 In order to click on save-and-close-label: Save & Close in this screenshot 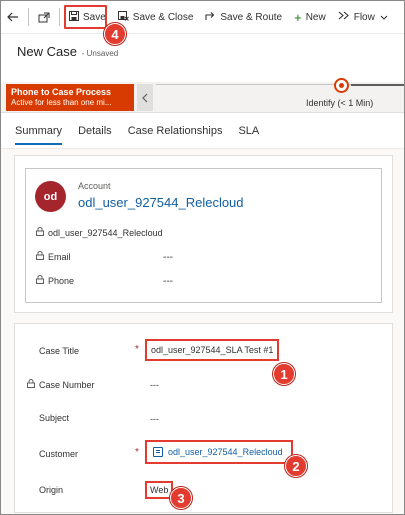, I will do `click(163, 17)`.